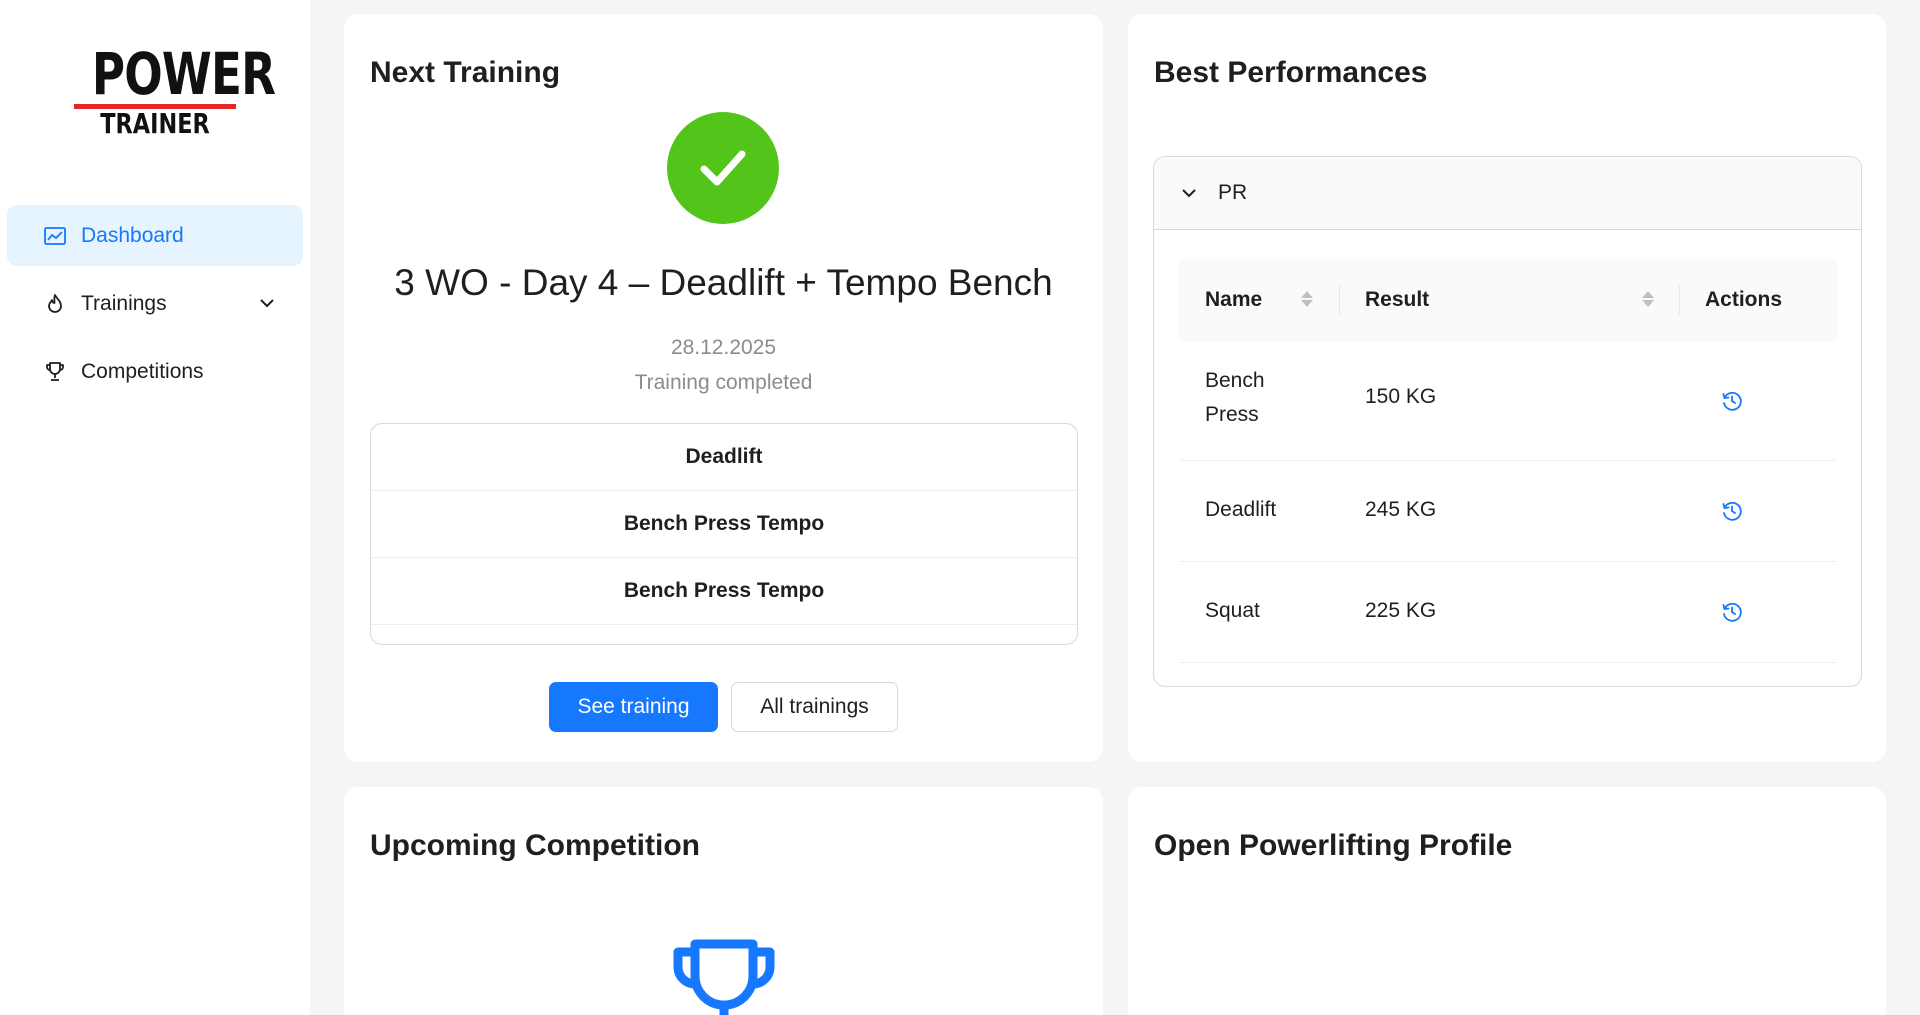  Describe the element at coordinates (814, 707) in the screenshot. I see `all-trainings-button: All trainings` at that location.